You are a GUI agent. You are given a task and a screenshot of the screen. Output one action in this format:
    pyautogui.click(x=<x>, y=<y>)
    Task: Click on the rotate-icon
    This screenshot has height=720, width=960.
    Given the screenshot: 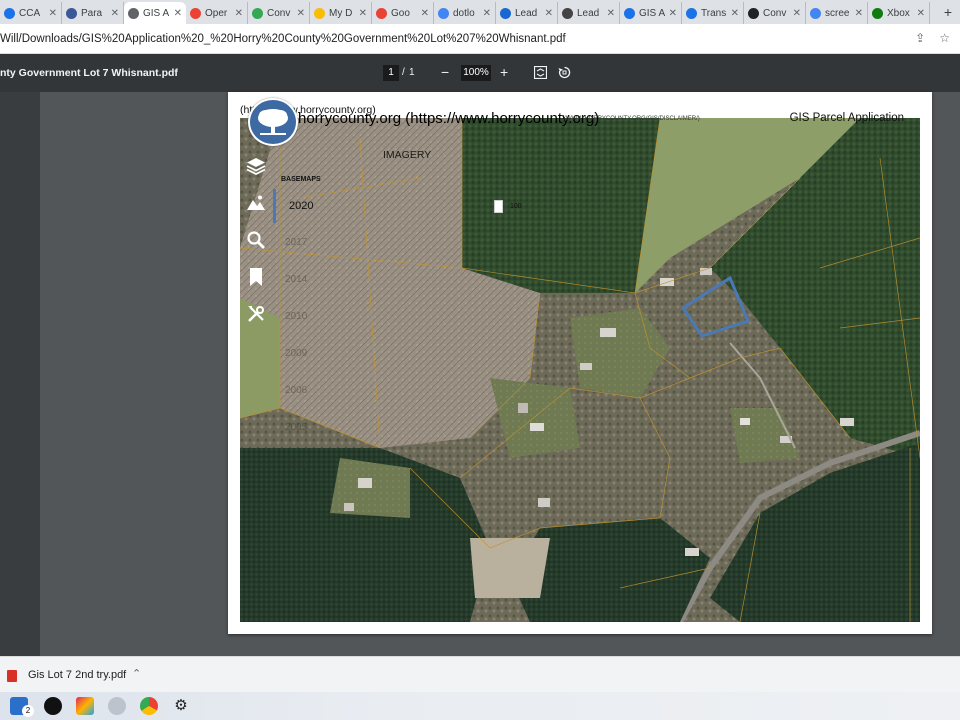 What is the action you would take?
    pyautogui.click(x=564, y=72)
    